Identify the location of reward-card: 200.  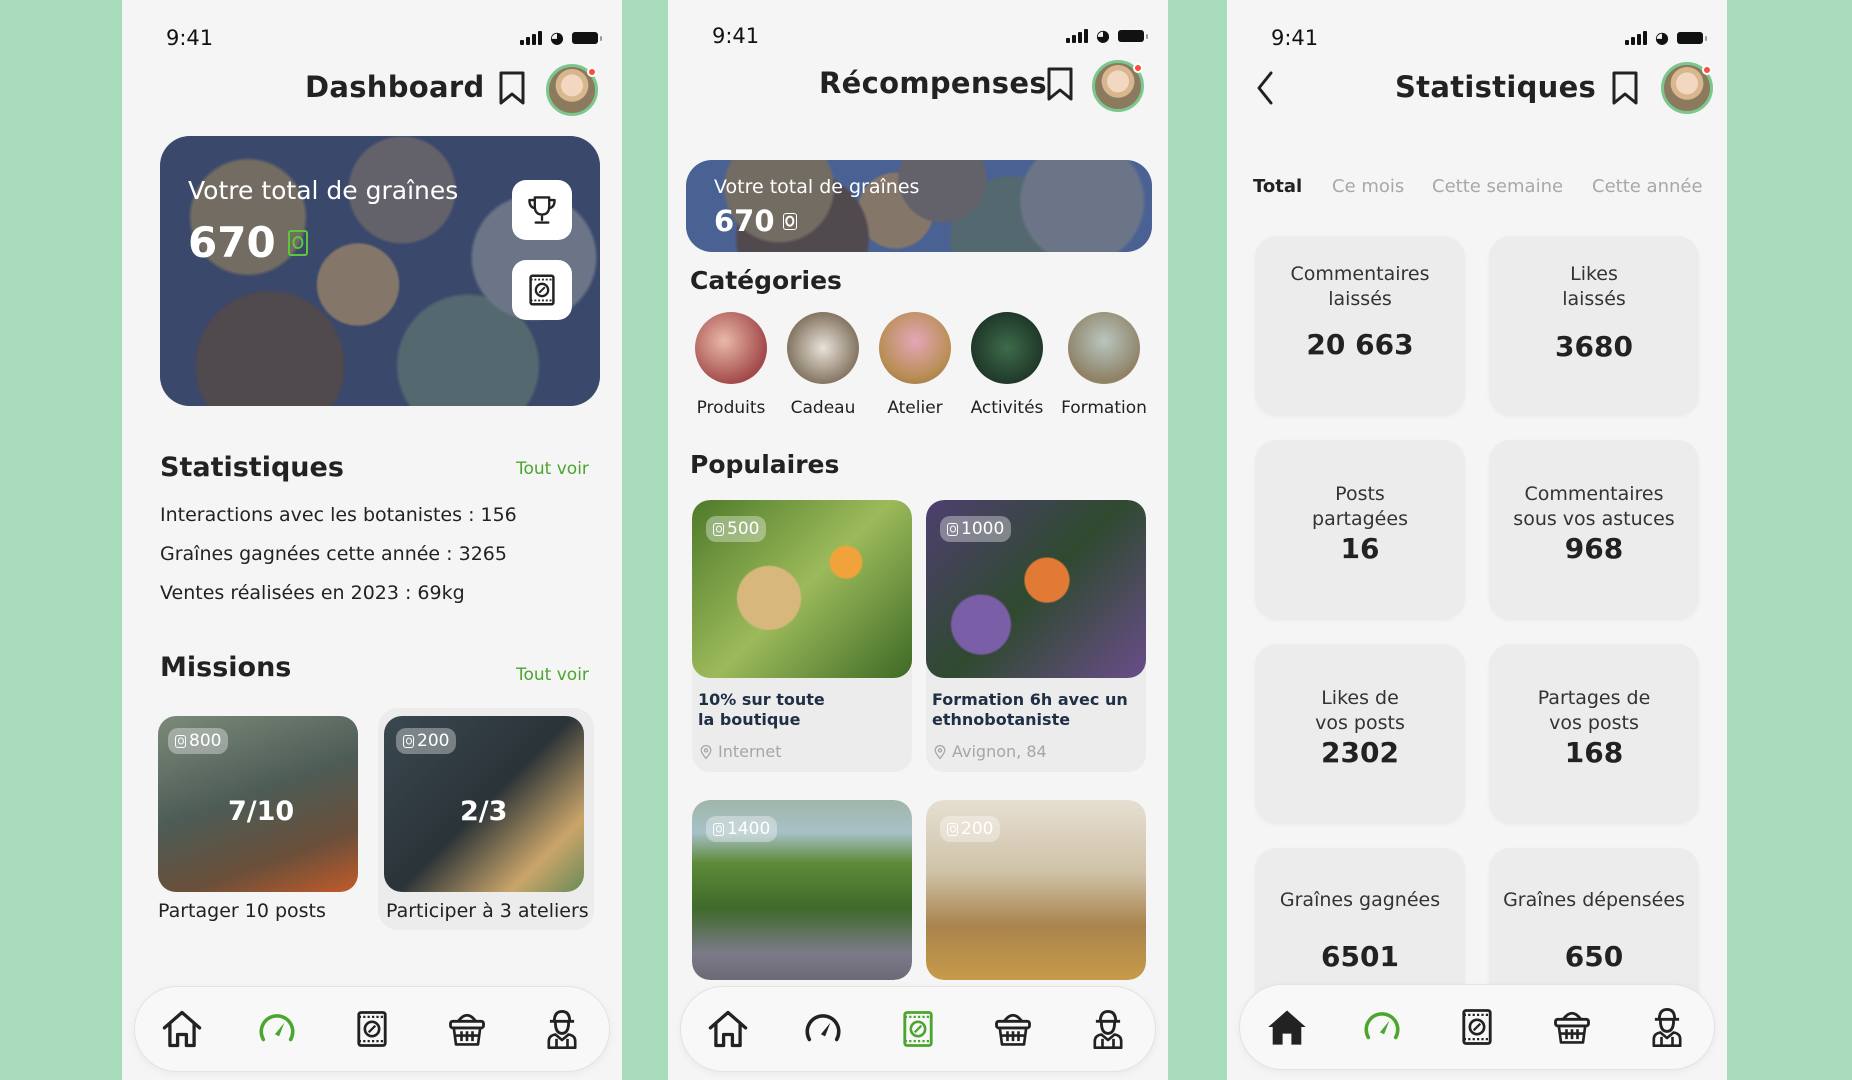
(1036, 890).